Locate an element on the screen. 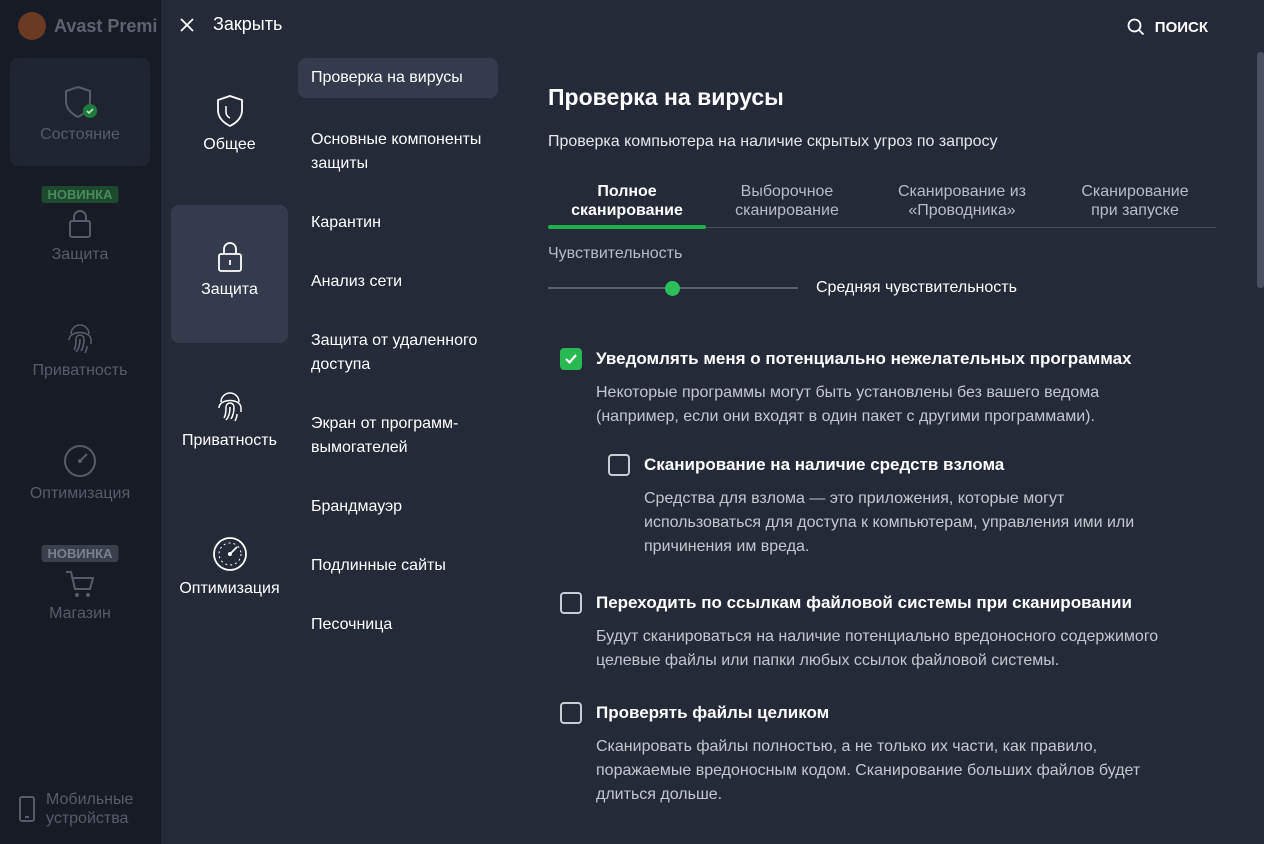  sensitivity-value: Средняя чувствительность is located at coordinates (916, 287).